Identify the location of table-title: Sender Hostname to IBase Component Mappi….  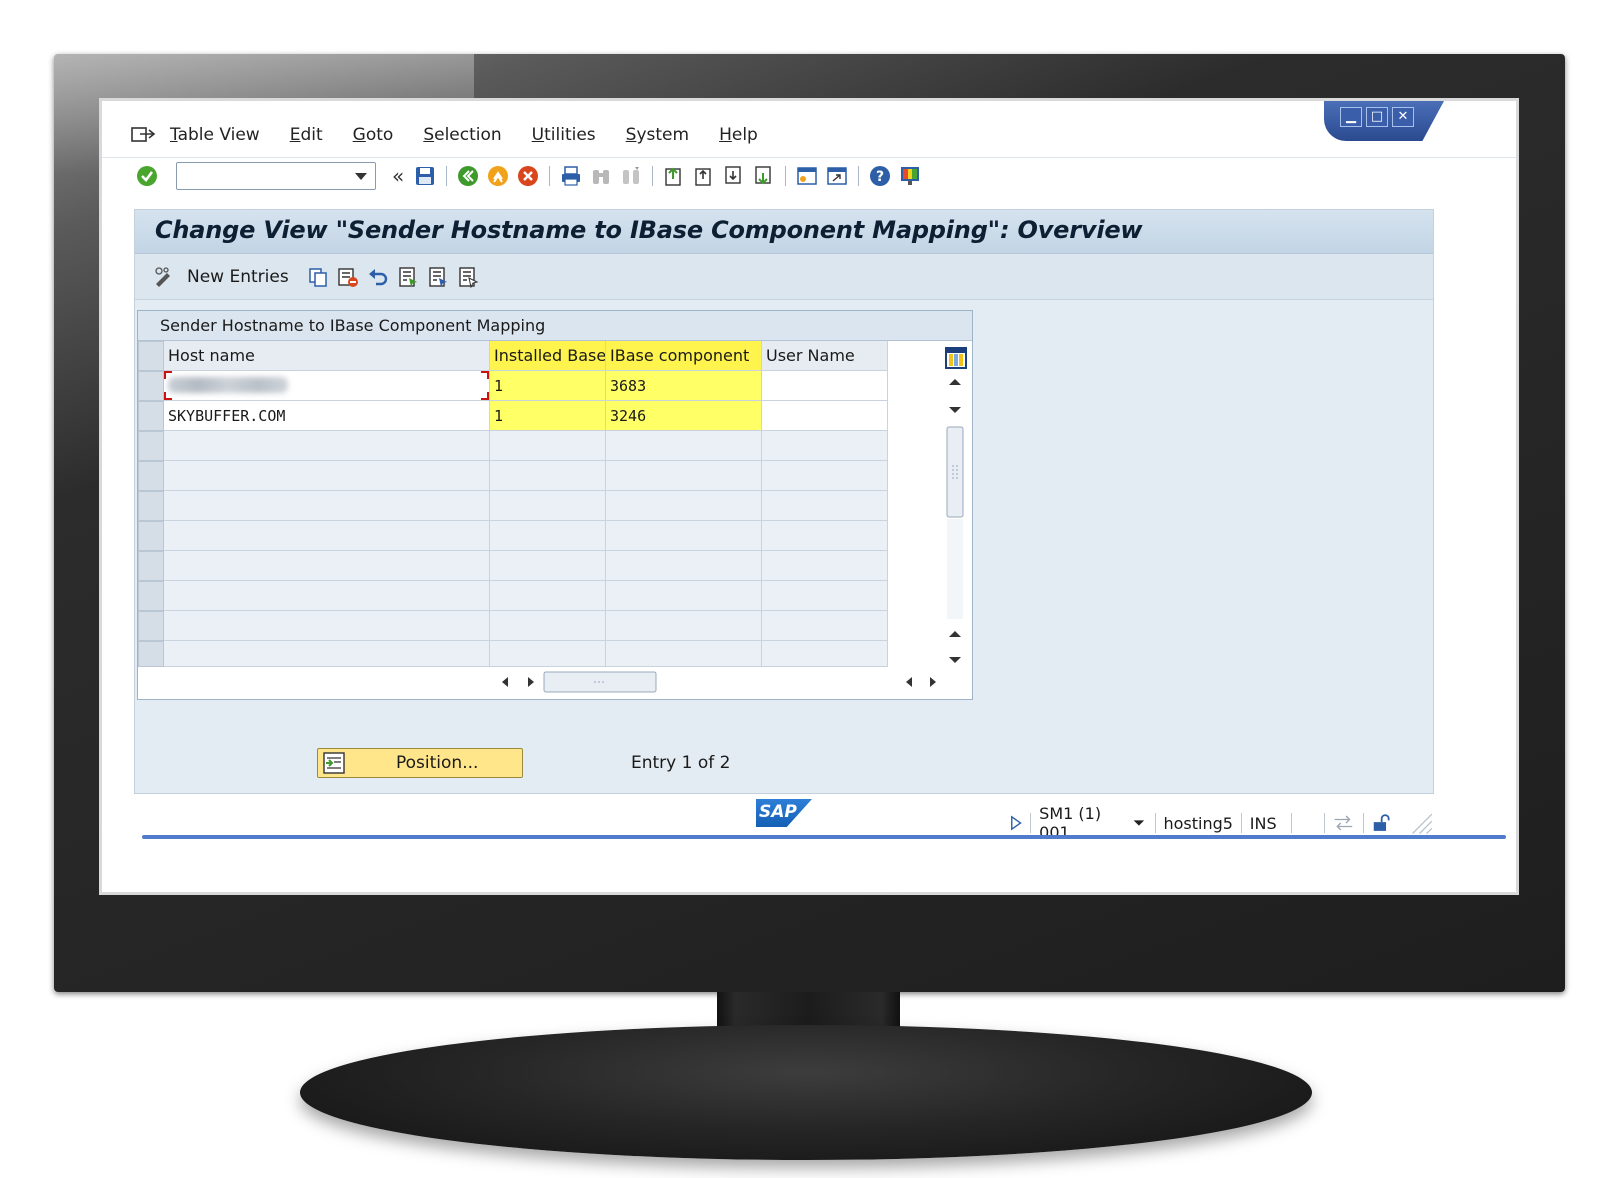
(555, 326).